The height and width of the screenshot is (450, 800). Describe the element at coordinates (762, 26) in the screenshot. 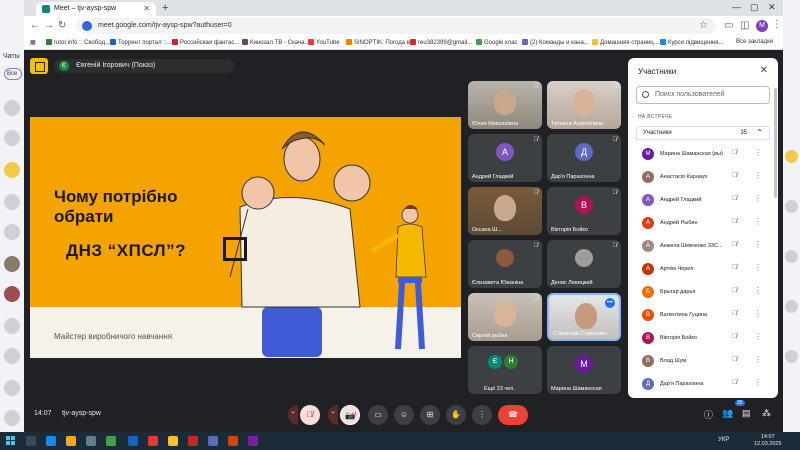

I see `profile-avatar: M` at that location.